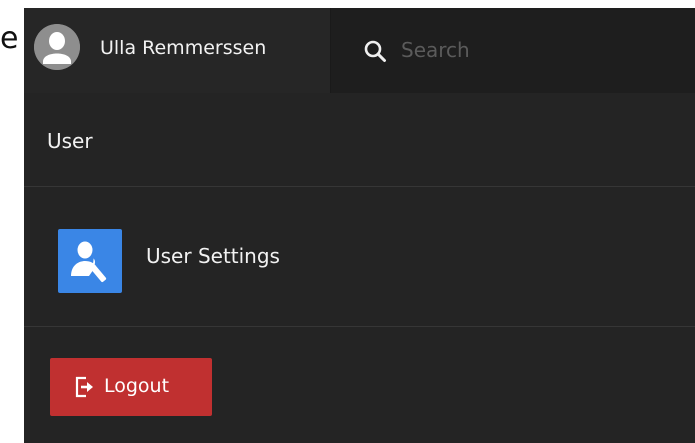 The width and height of the screenshot is (695, 443). What do you see at coordinates (375, 51) in the screenshot?
I see `search-icon` at bounding box center [375, 51].